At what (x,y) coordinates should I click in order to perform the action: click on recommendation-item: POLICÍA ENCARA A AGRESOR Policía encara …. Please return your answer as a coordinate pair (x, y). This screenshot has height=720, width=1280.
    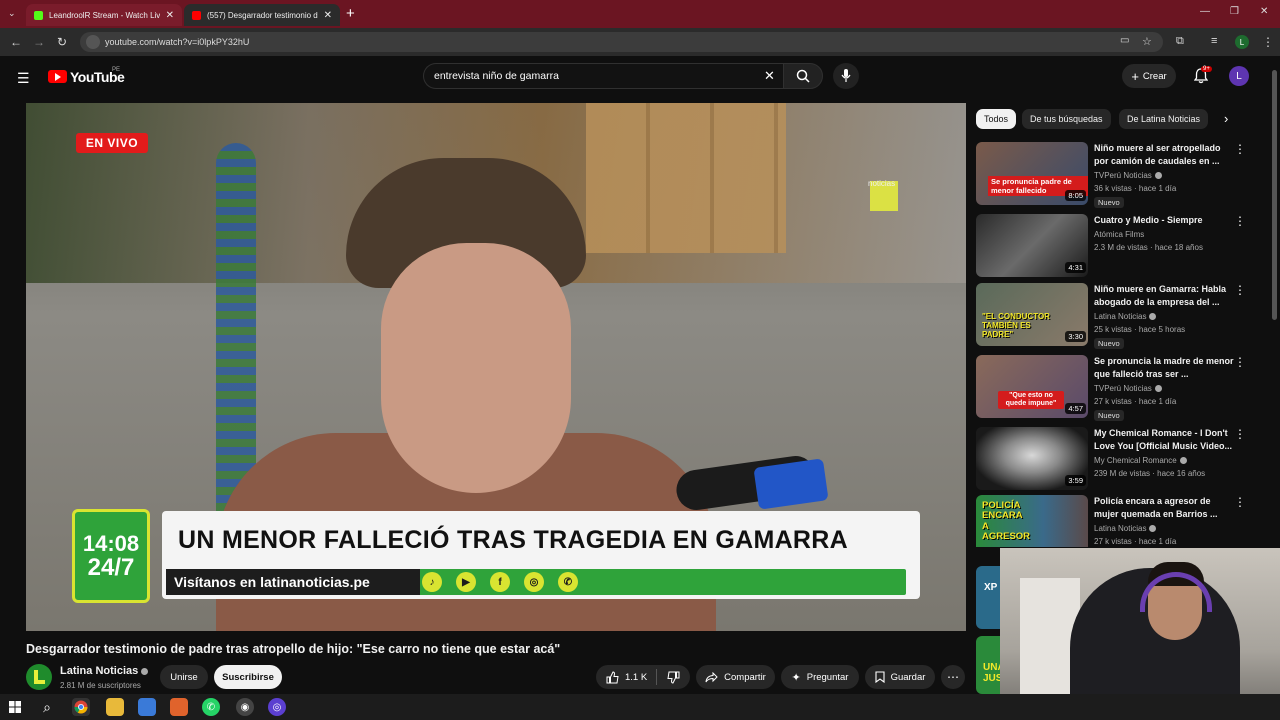
    Looking at the image, I should click on (1116, 521).